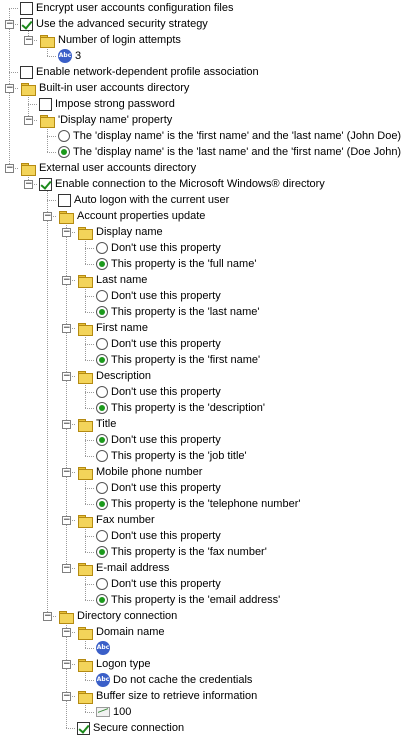  Describe the element at coordinates (85, 665) in the screenshot. I see `folder-icon` at that location.